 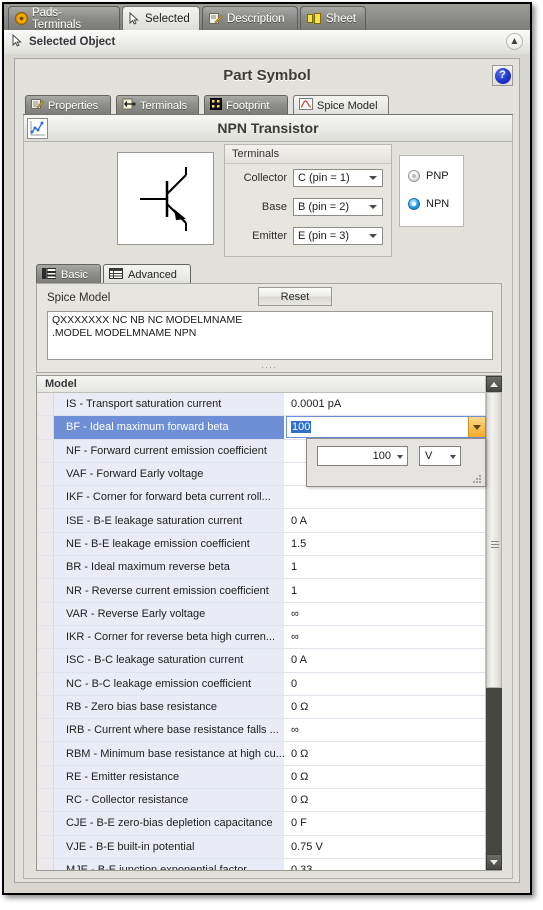 What do you see at coordinates (428, 176) in the screenshot?
I see `radio-pnp: PNP` at bounding box center [428, 176].